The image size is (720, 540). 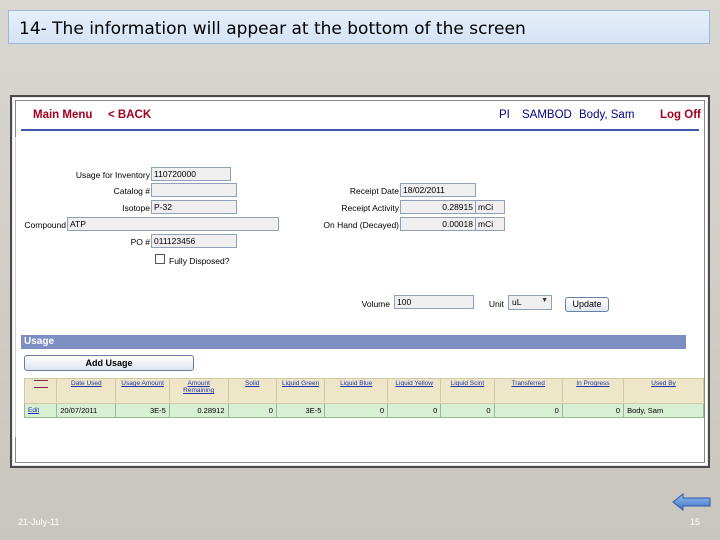 What do you see at coordinates (607, 115) in the screenshot?
I see `user-name: Body, Sam` at bounding box center [607, 115].